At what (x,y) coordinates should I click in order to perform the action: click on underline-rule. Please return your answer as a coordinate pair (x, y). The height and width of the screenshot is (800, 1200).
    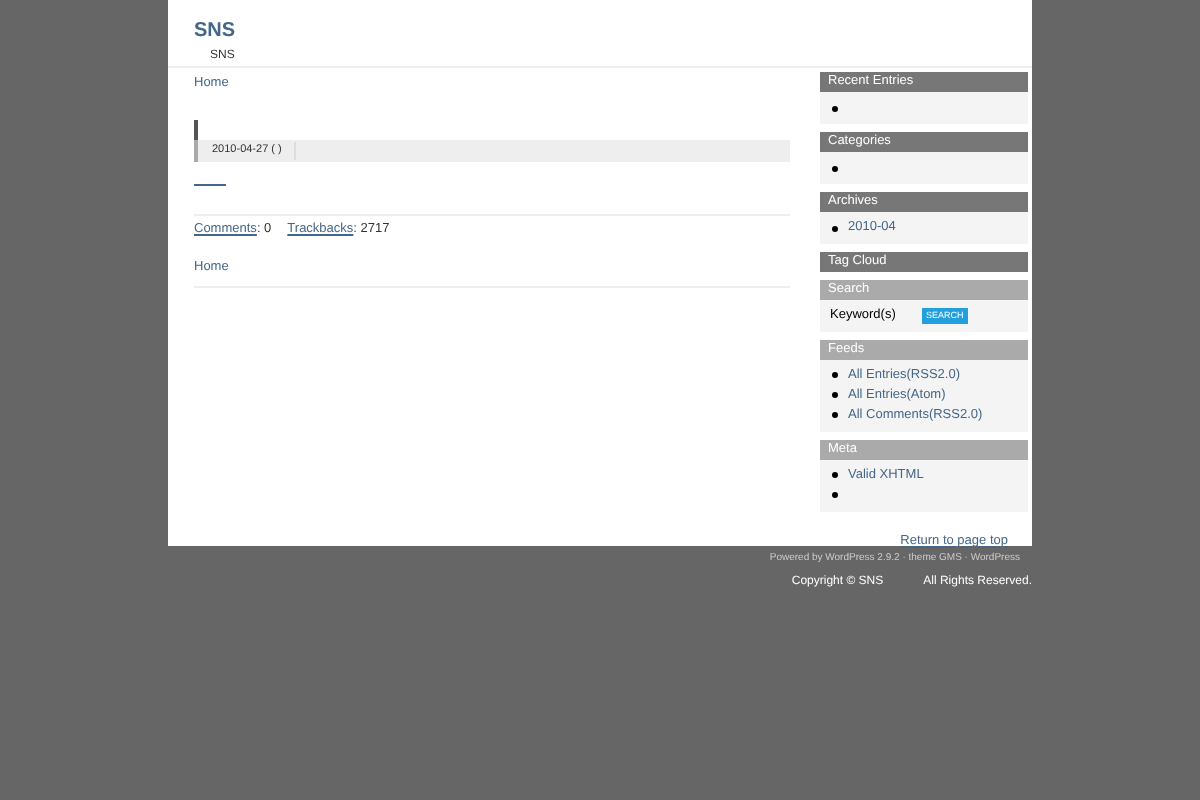
    Looking at the image, I should click on (210, 185).